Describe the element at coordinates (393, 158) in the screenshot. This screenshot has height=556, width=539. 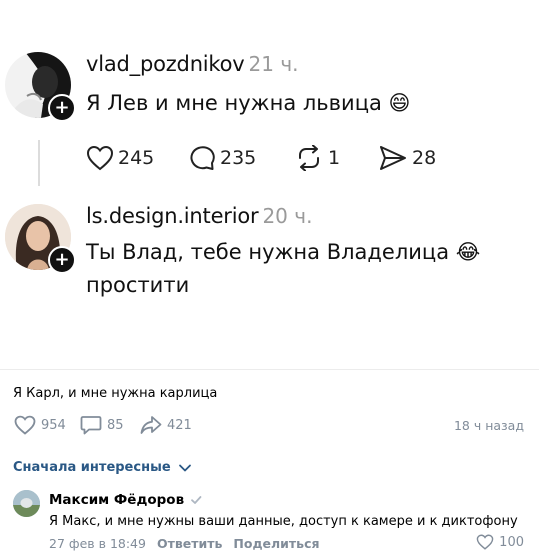
I see `send-icon` at that location.